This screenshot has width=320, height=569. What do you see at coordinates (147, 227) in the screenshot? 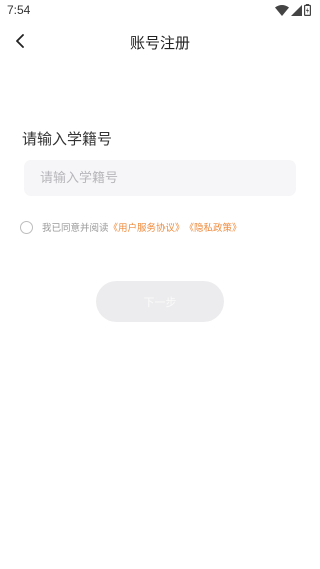
I see `user-agreement-link: 《用户服务协议》` at bounding box center [147, 227].